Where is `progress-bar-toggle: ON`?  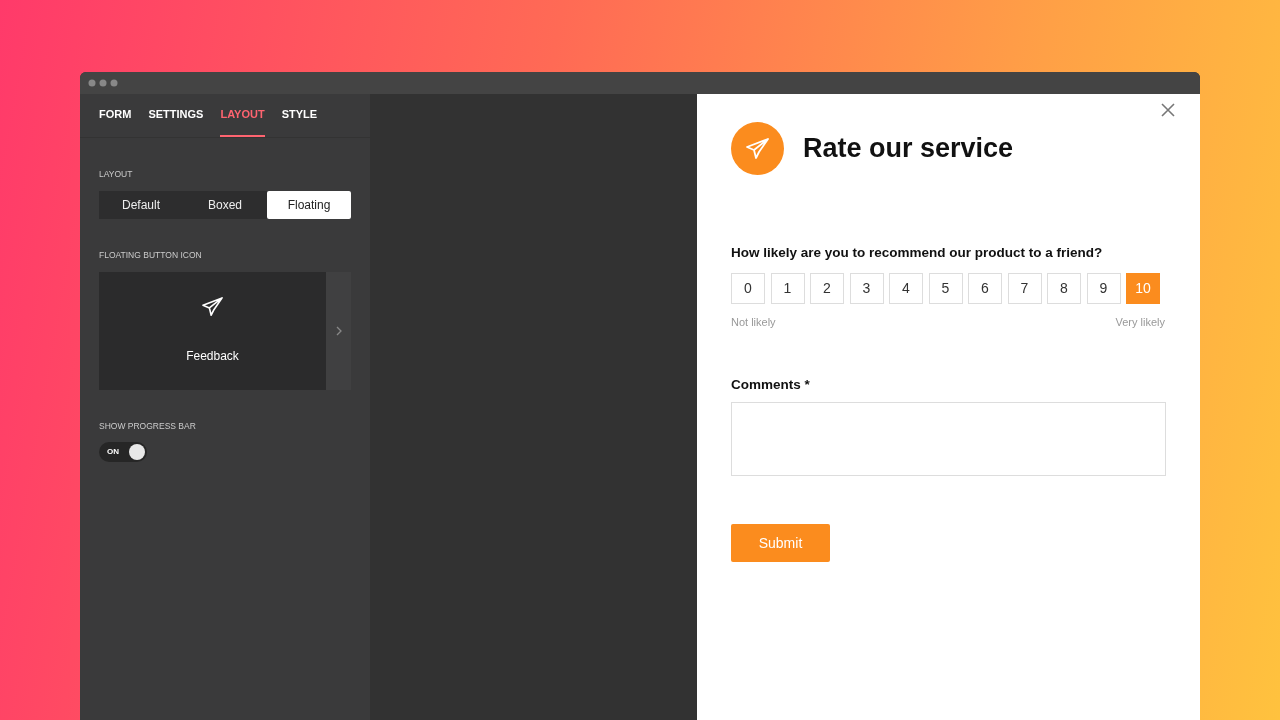 progress-bar-toggle: ON is located at coordinates (123, 452).